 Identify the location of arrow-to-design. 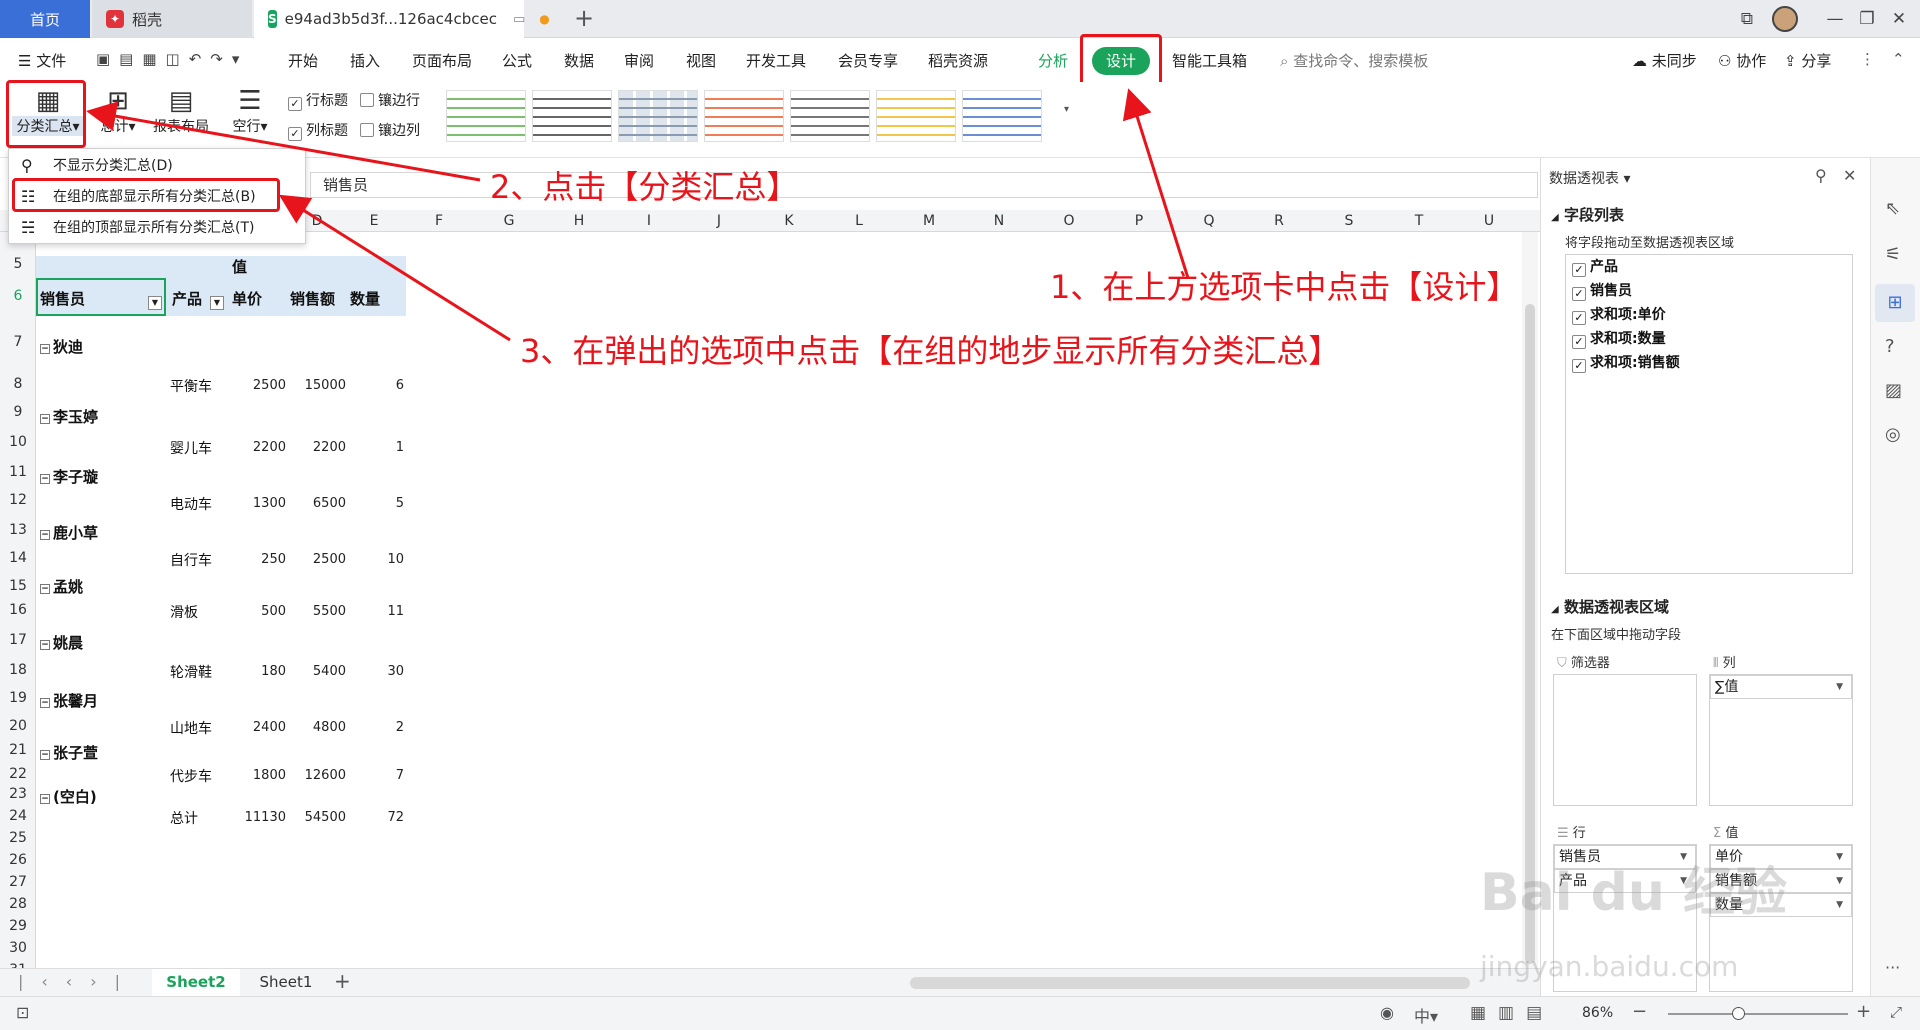
(1156, 183).